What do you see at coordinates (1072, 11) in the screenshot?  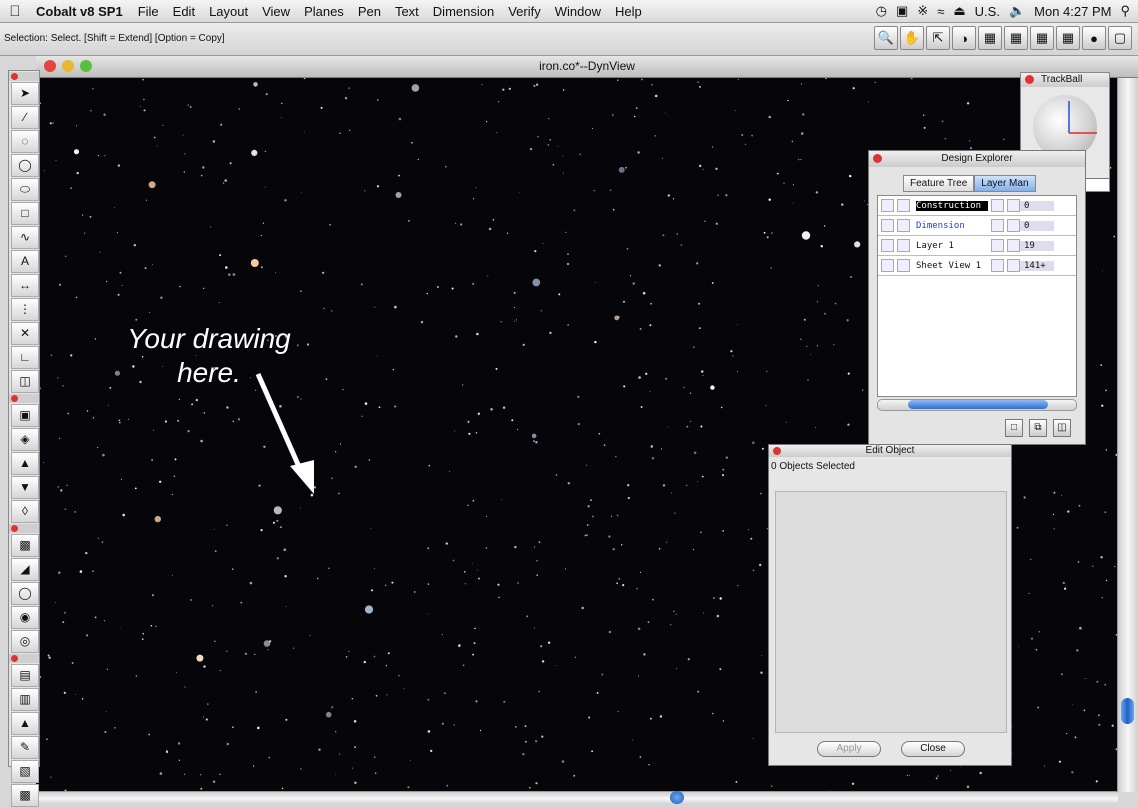 I see `menubar-clock: Mon 4:27 PM` at bounding box center [1072, 11].